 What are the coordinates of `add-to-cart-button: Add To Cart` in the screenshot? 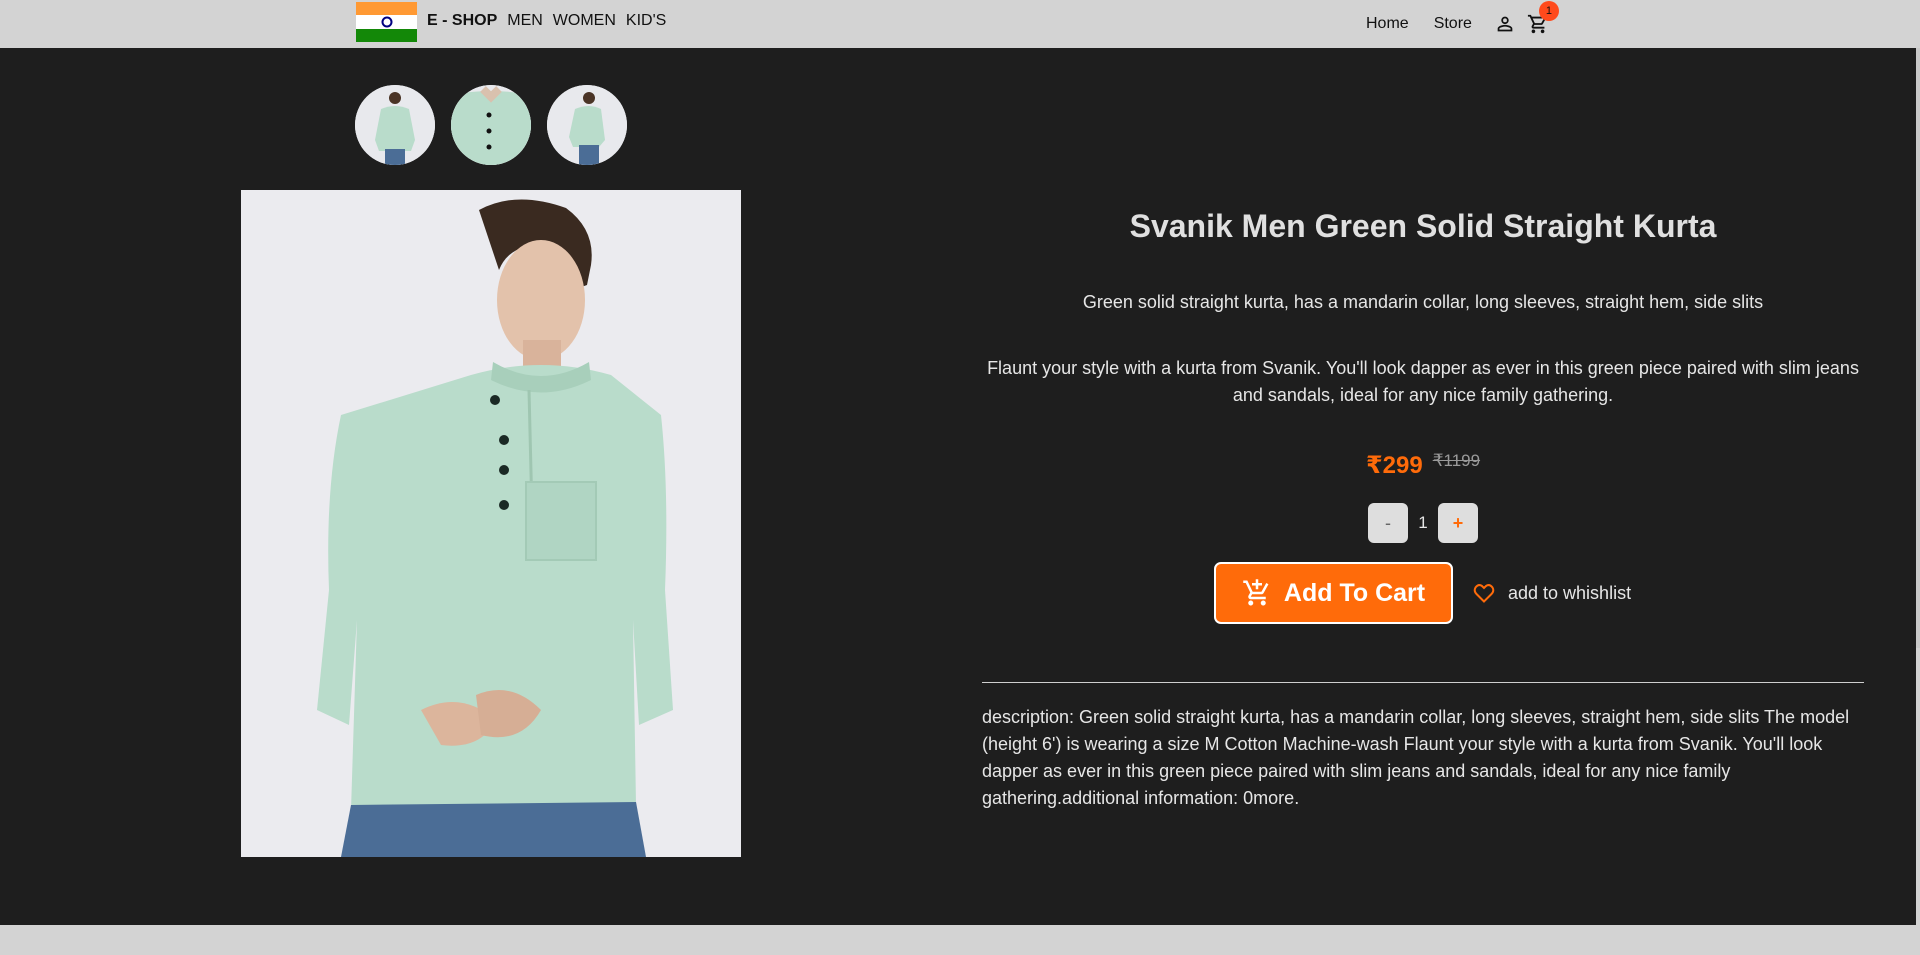 It's located at (1333, 593).